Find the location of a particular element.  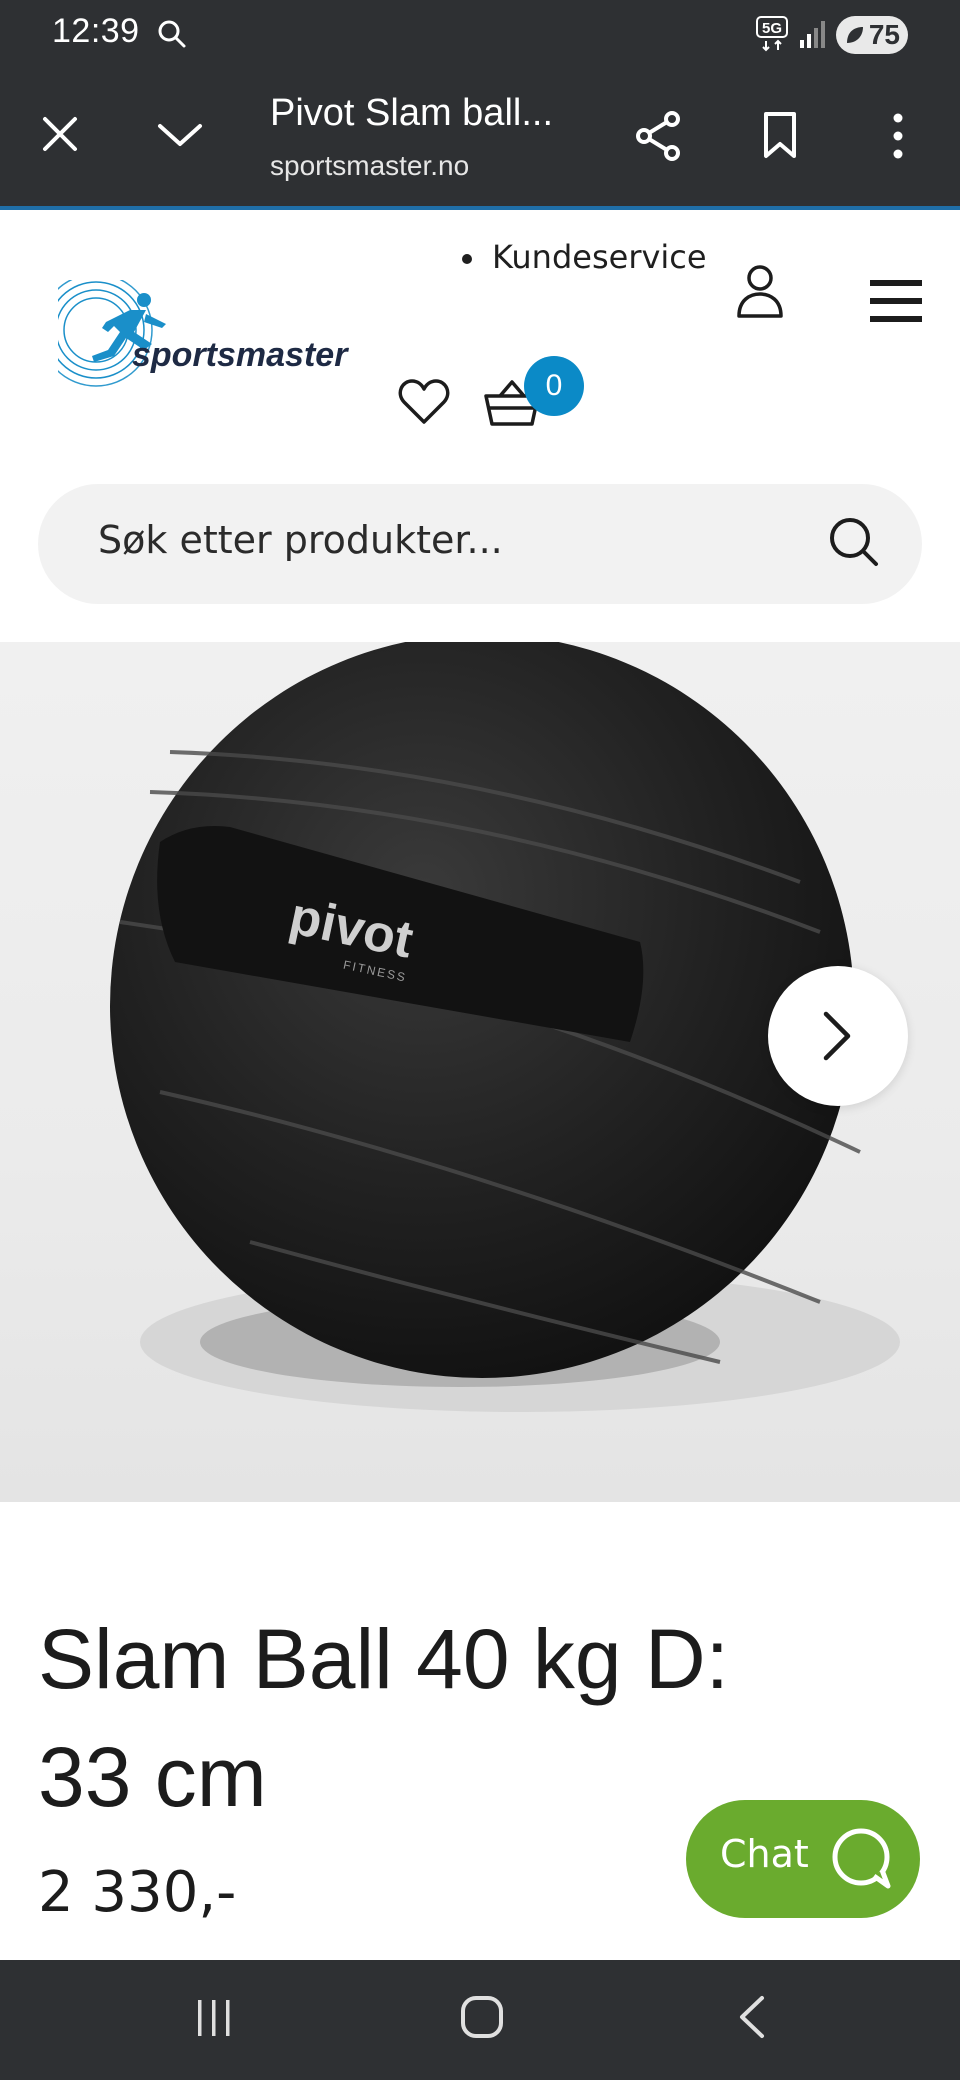

signal-icon is located at coordinates (812, 34).